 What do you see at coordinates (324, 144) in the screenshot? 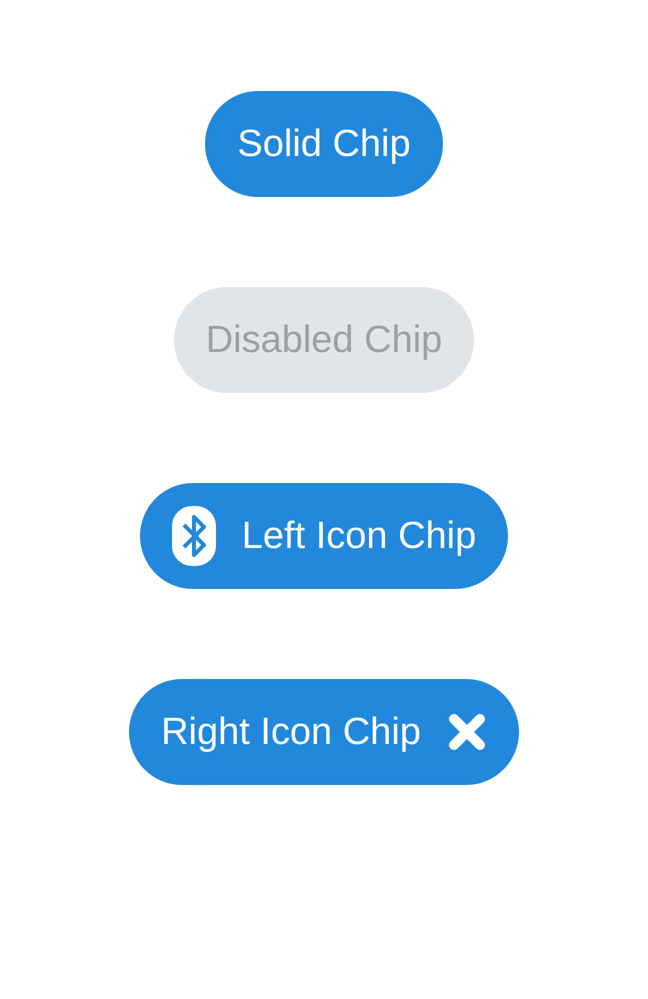
I see `chip: Solid Chip` at bounding box center [324, 144].